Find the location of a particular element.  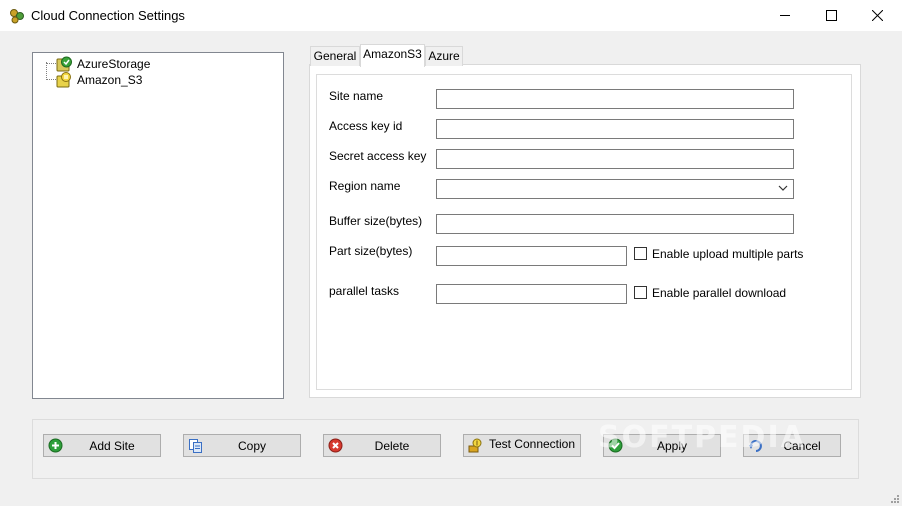

watermark: SOFTPEDIA is located at coordinates (702, 437).